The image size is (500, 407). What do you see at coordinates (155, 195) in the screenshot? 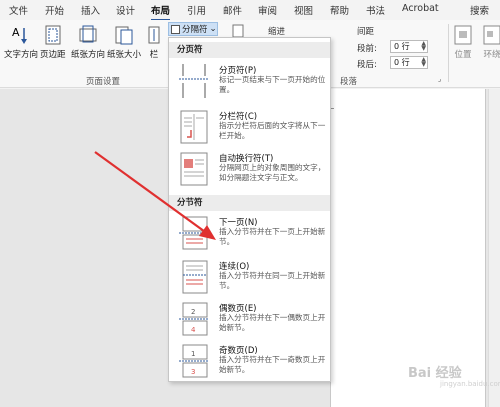
I see `annotation-arrow-icon` at bounding box center [155, 195].